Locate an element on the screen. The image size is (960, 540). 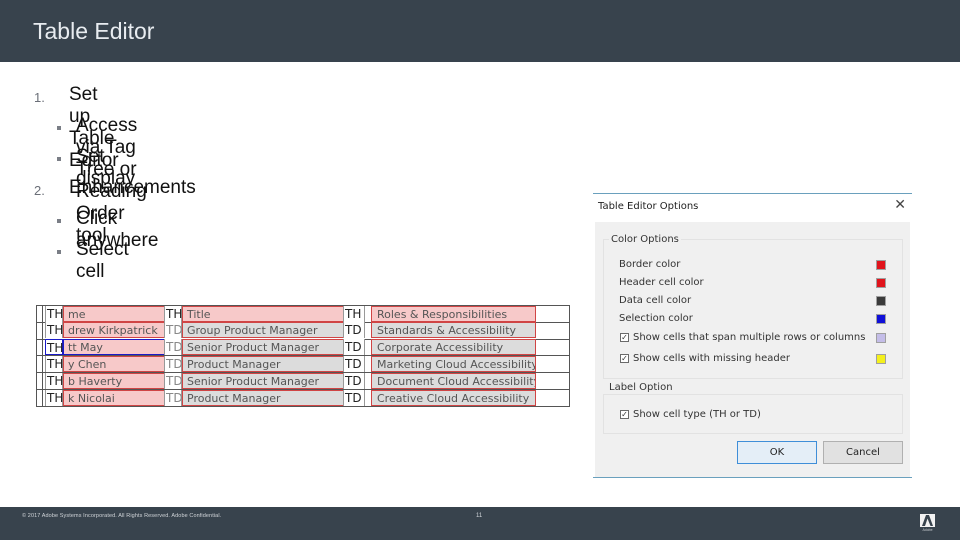
selection-color-swatch is located at coordinates (881, 319).